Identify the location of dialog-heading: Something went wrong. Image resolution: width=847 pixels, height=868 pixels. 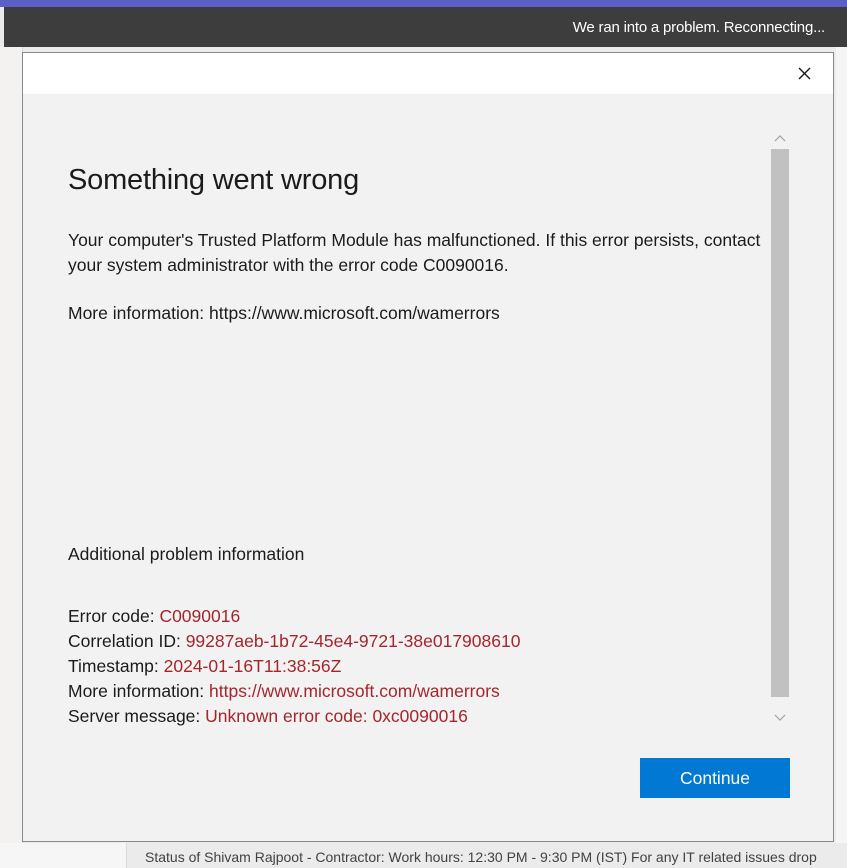
(213, 180).